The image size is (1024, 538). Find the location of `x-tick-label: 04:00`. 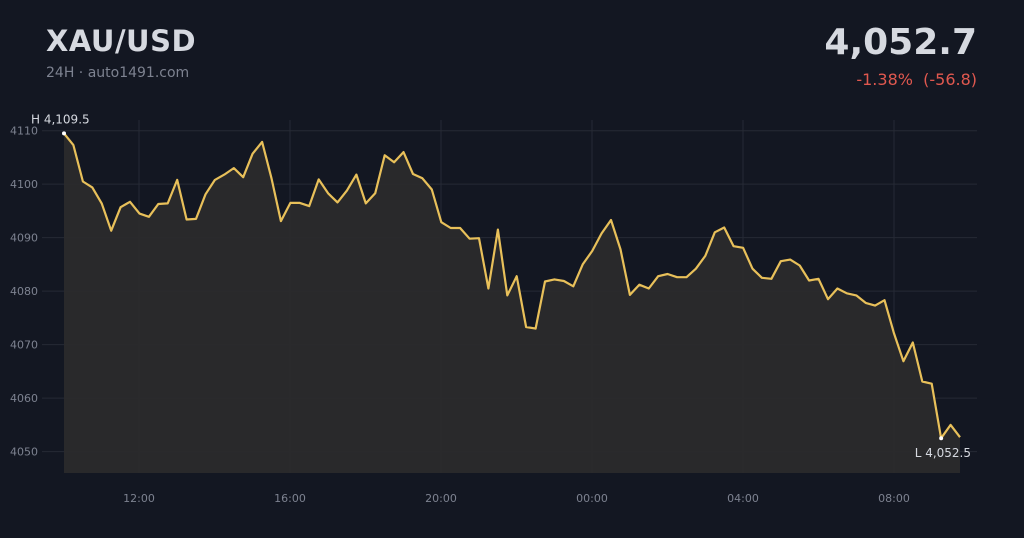

x-tick-label: 04:00 is located at coordinates (743, 498).